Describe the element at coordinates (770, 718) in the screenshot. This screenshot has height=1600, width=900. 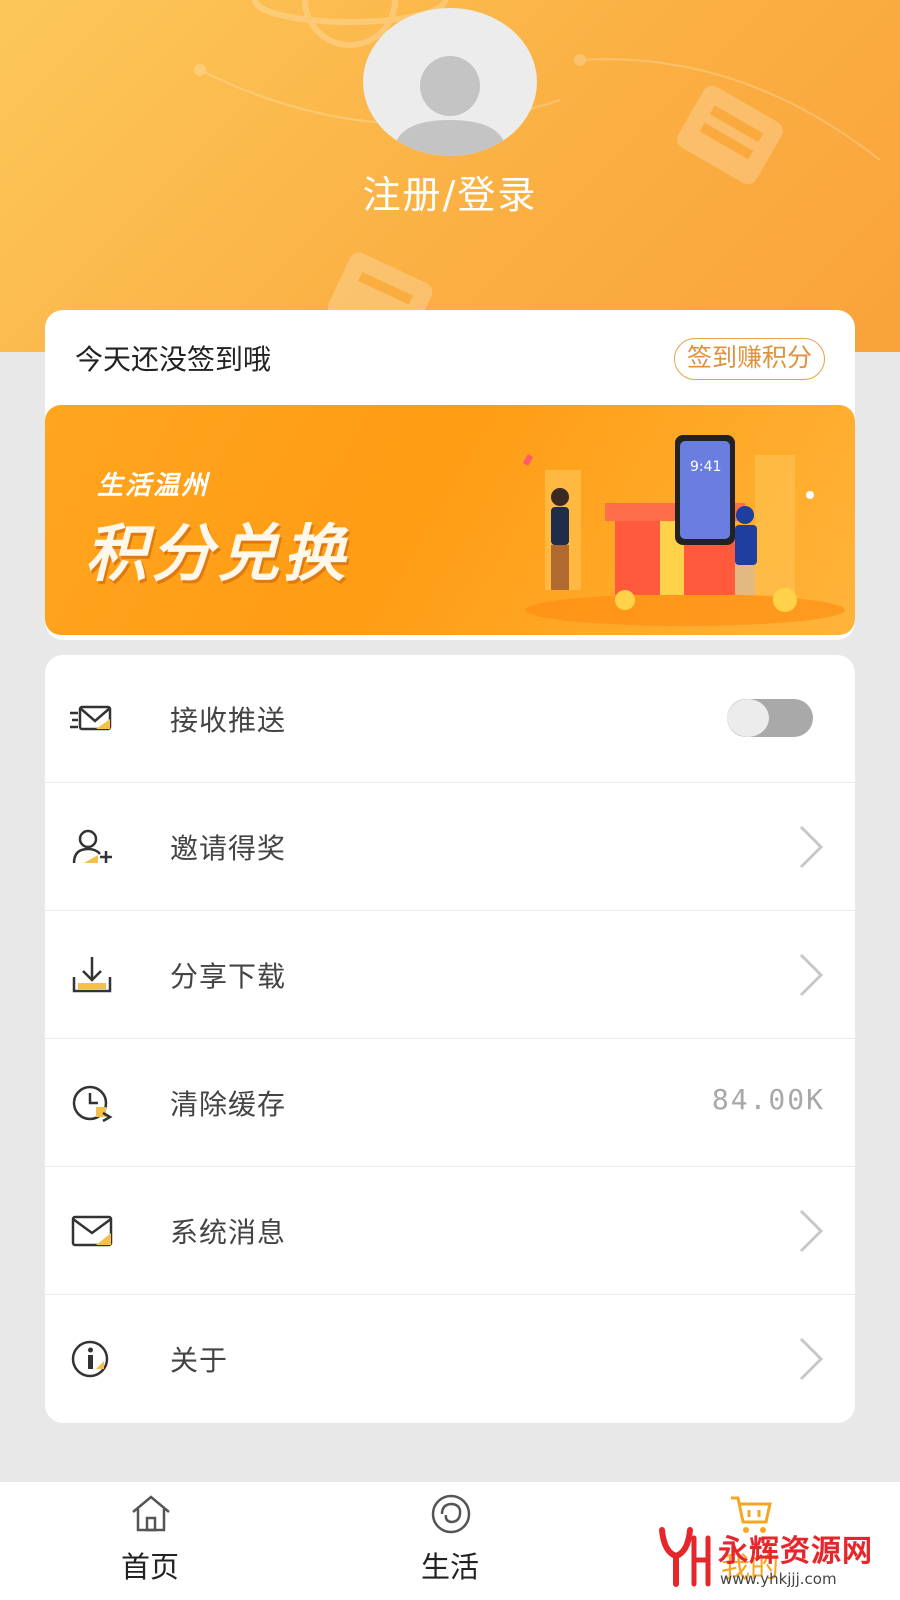
I see `push-toggle-switch` at that location.